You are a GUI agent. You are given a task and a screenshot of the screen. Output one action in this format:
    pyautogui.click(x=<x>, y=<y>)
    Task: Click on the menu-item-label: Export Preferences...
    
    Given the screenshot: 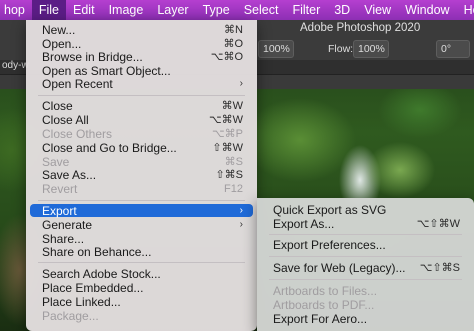 What is the action you would take?
    pyautogui.click(x=329, y=244)
    